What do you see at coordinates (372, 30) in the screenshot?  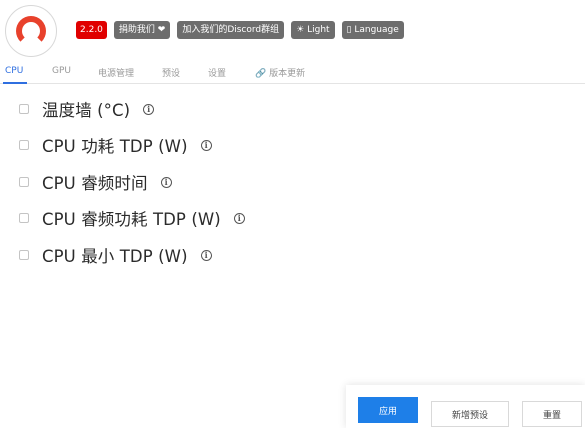 I see `language-button: ▯ Language` at bounding box center [372, 30].